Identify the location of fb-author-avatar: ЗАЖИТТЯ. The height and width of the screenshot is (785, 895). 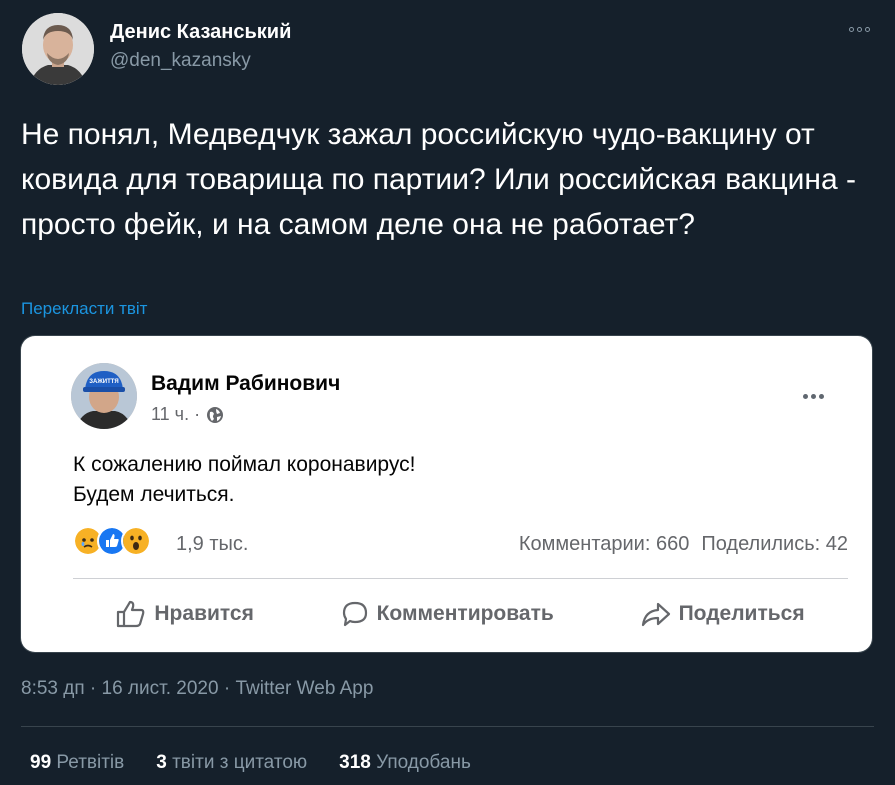
(104, 396).